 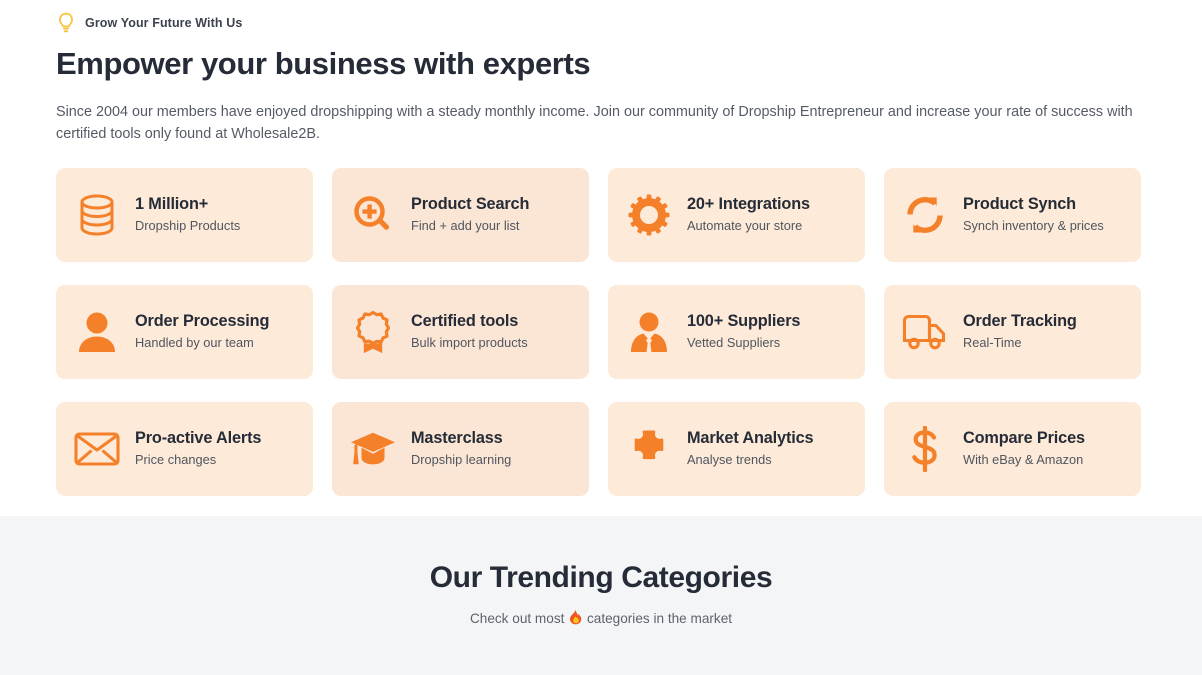 I want to click on feature-title: Market Analytics, so click(x=750, y=437).